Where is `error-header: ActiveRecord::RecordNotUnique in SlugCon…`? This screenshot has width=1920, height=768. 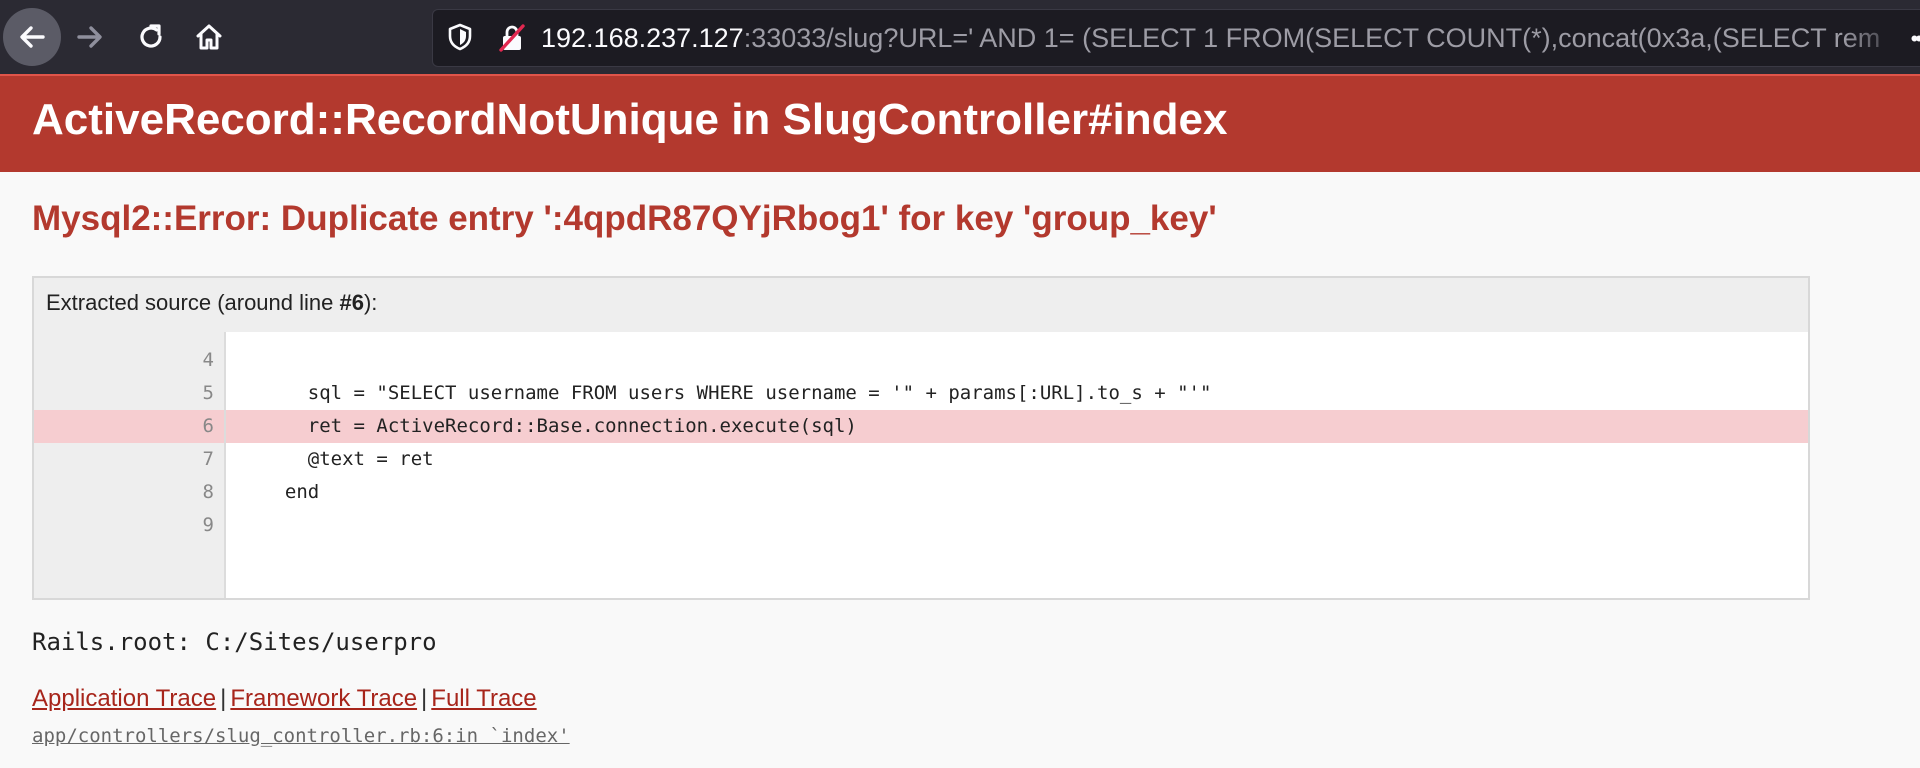
error-header: ActiveRecord::RecordNotUnique in SlugCon… is located at coordinates (960, 123).